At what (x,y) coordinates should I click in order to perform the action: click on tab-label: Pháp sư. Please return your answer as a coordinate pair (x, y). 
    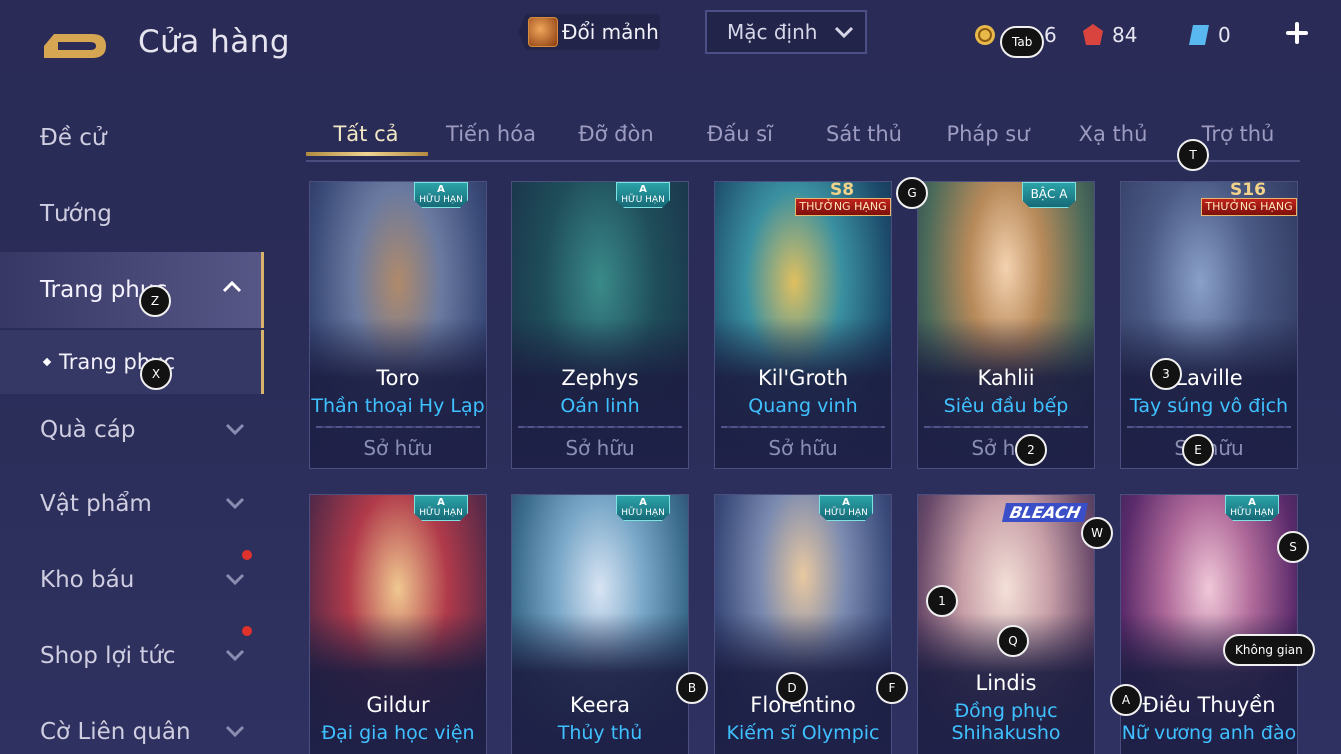
    Looking at the image, I should click on (988, 134).